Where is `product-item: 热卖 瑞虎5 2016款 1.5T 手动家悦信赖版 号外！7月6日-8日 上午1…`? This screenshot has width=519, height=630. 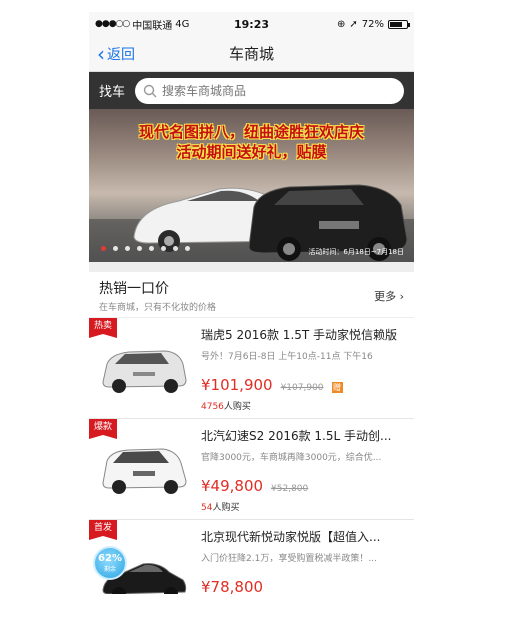
product-item: 热卖 瑞虎5 2016款 1.5T 手动家悦信赖版 号外！7月6日-8日 上午1… is located at coordinates (251, 368).